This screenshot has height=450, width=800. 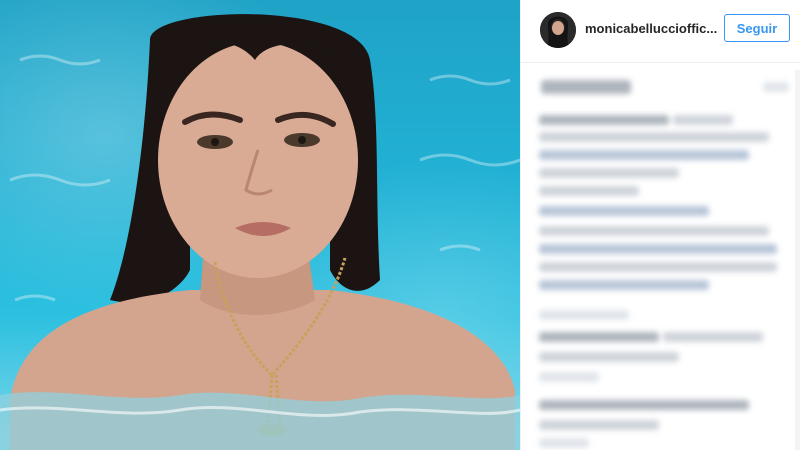 What do you see at coordinates (797, 260) in the screenshot?
I see `scrollbar` at bounding box center [797, 260].